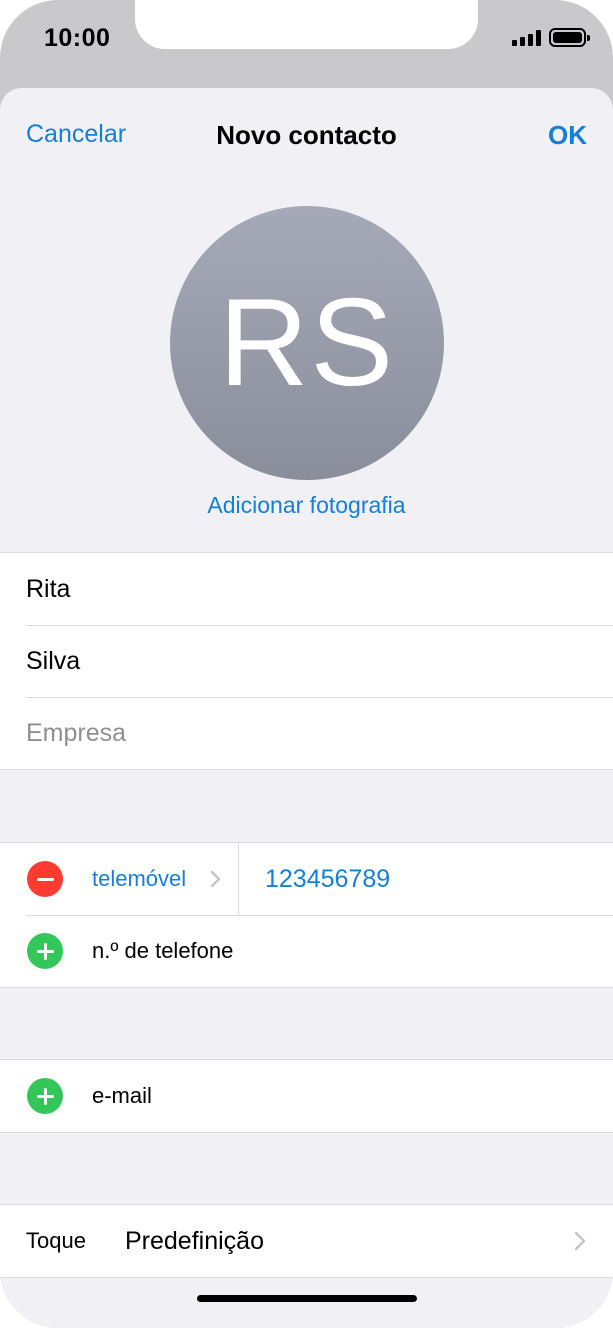 This screenshot has width=613, height=1328. Describe the element at coordinates (56, 1240) in the screenshot. I see `ringtone-label: Toque` at that location.